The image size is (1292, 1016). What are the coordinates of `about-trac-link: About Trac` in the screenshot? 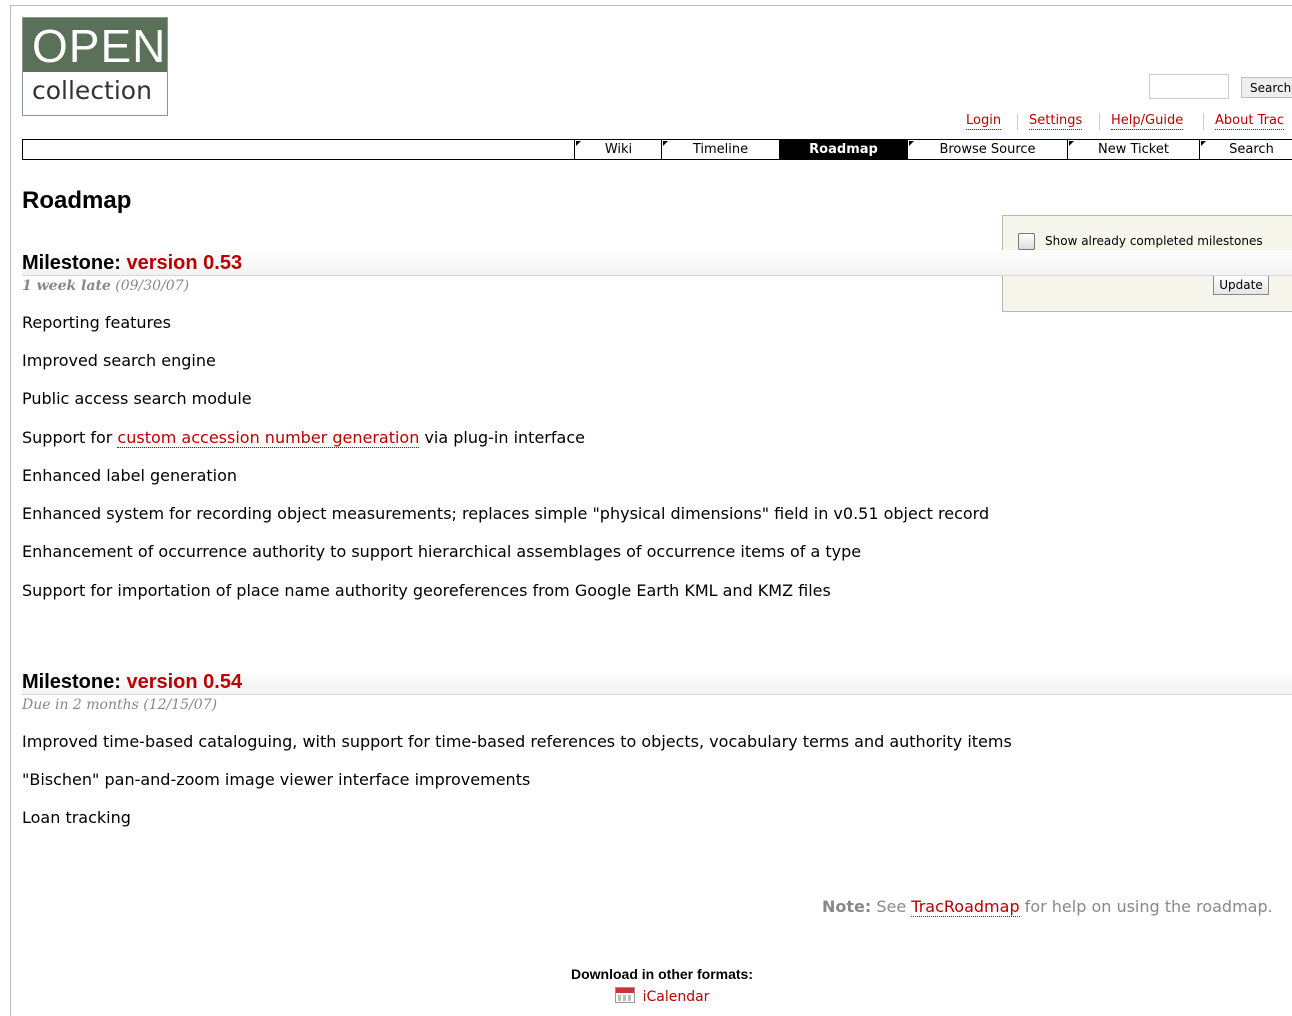 It's located at (1250, 121).